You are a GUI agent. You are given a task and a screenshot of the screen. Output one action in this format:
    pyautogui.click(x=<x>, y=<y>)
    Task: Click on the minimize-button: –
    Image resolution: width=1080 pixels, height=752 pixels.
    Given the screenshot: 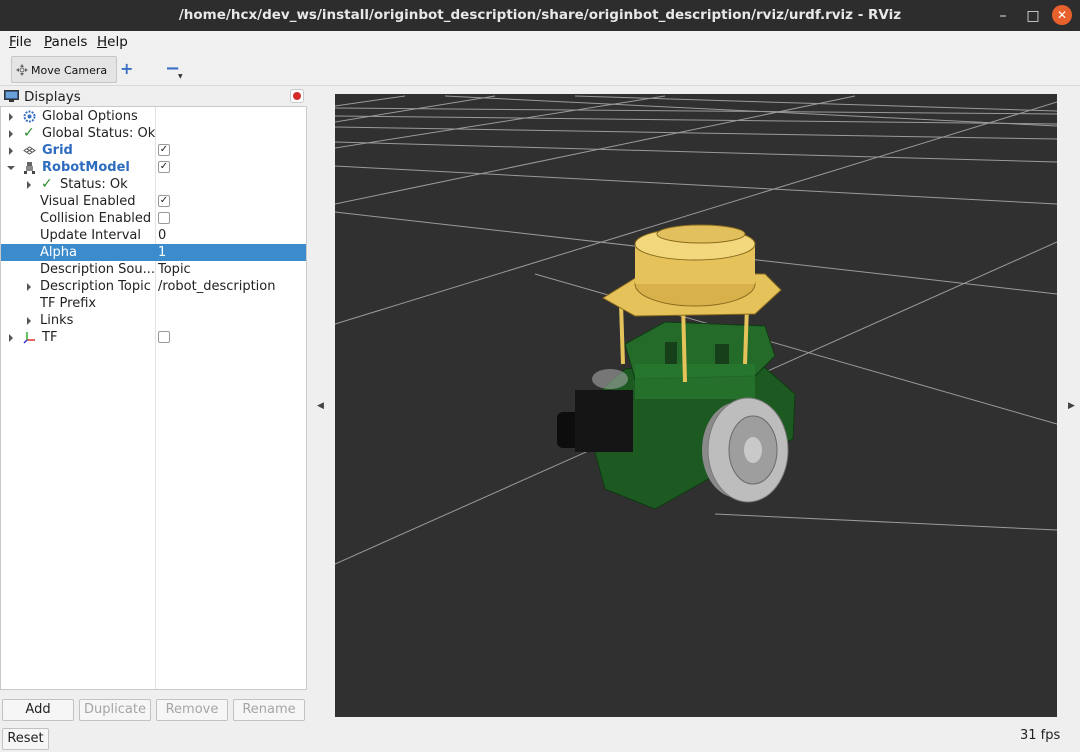 What is the action you would take?
    pyautogui.click(x=1003, y=16)
    